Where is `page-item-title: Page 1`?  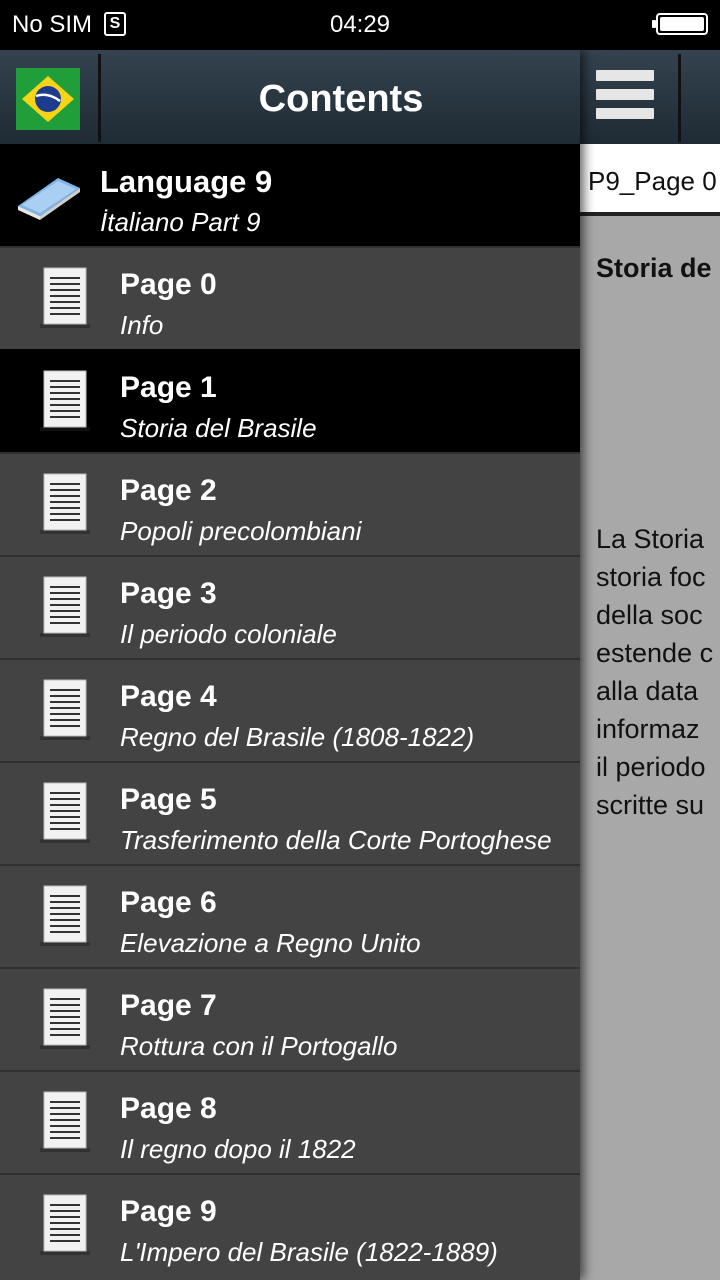 page-item-title: Page 1 is located at coordinates (168, 387).